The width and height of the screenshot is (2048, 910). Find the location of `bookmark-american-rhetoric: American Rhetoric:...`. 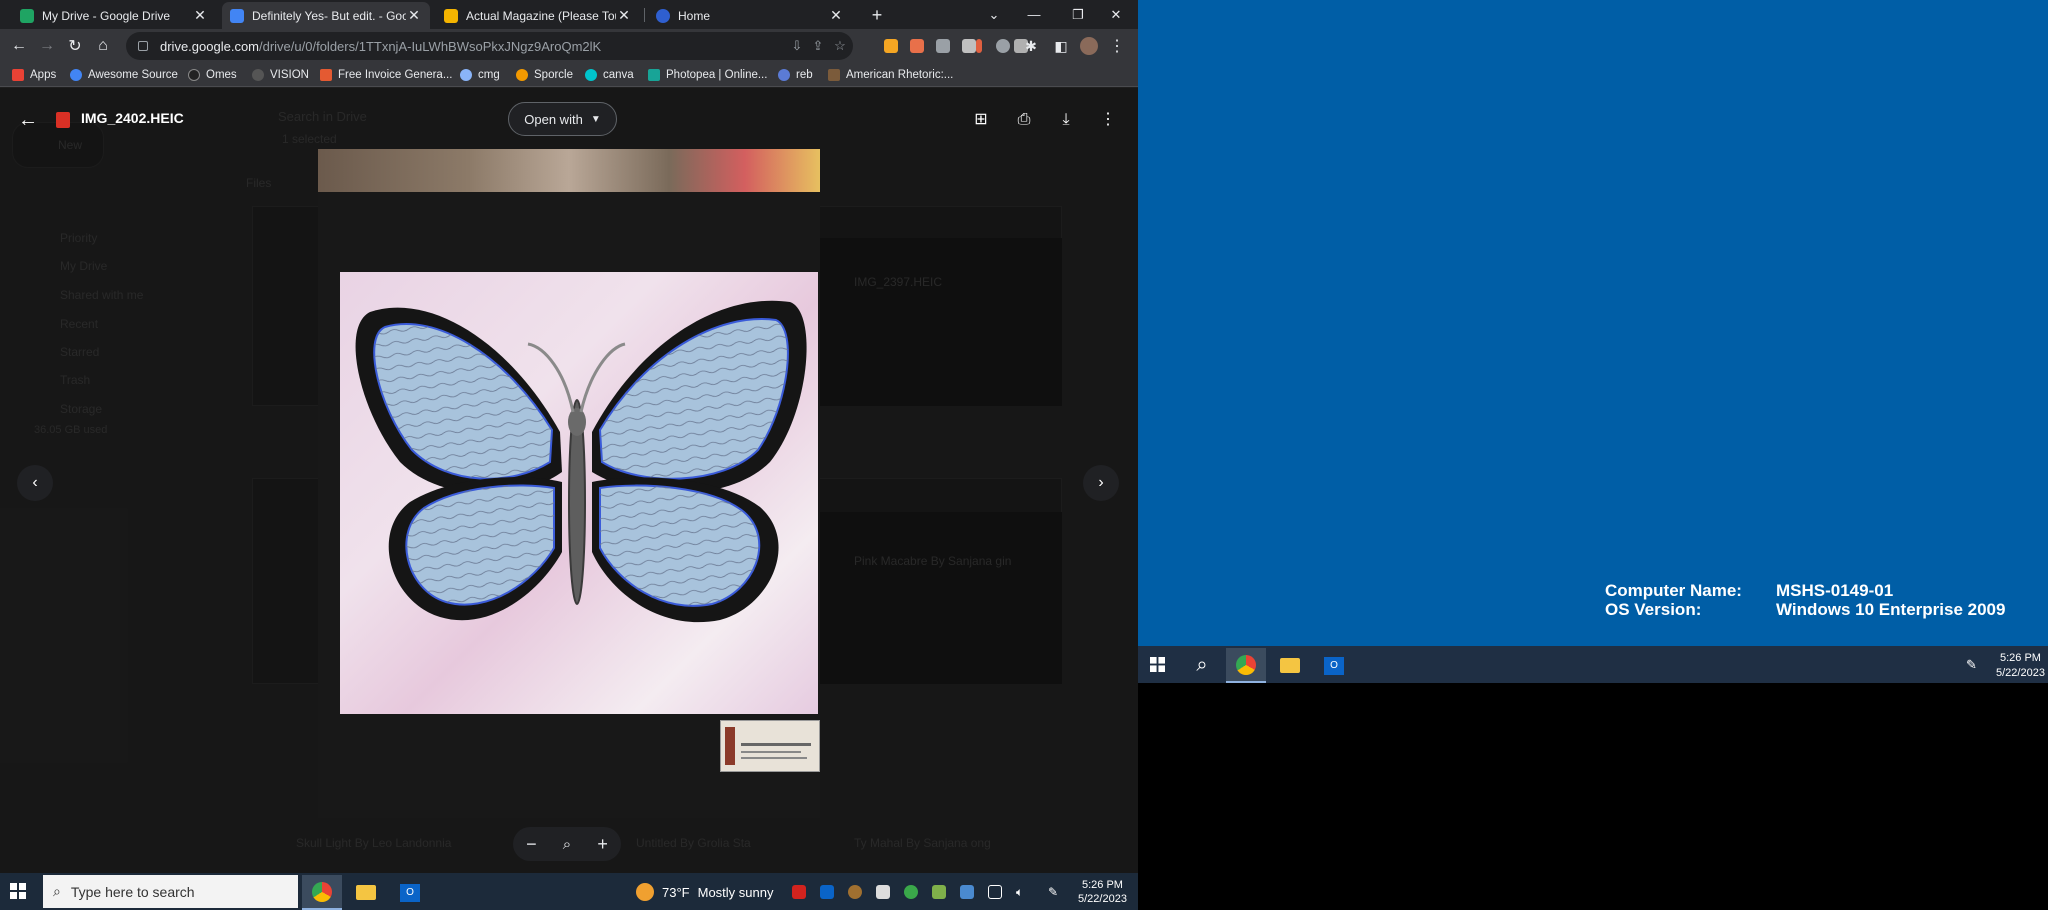

bookmark-american-rhetoric: American Rhetoric:... is located at coordinates (890, 75).